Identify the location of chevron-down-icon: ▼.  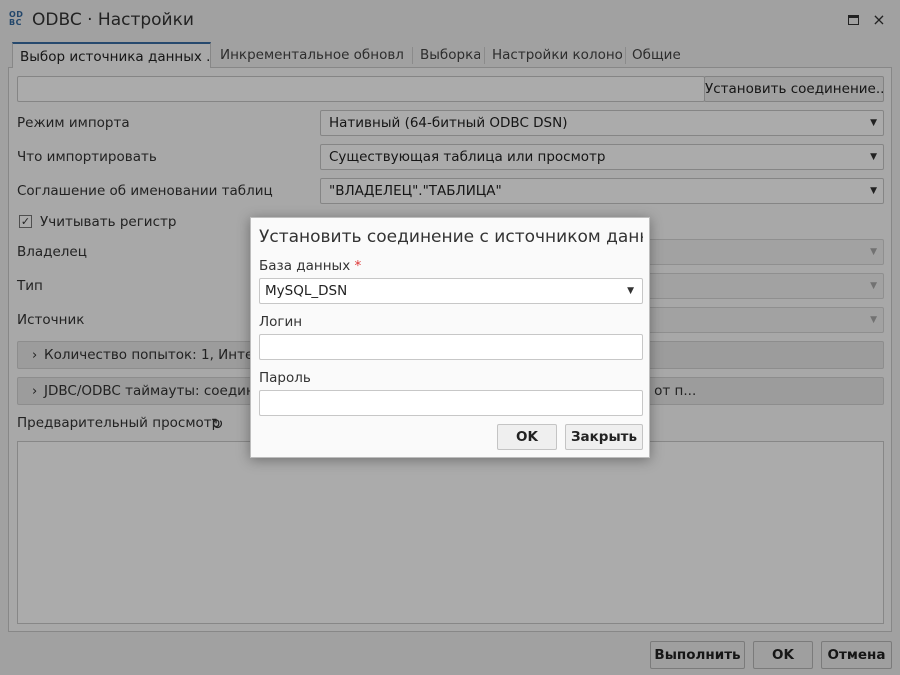
(630, 291).